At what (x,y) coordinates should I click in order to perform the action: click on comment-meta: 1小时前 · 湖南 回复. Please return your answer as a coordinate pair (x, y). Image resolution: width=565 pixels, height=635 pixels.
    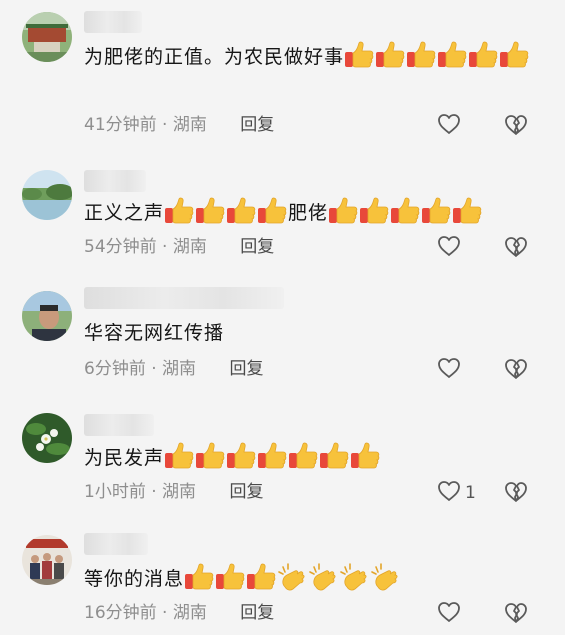
    Looking at the image, I should click on (173, 492).